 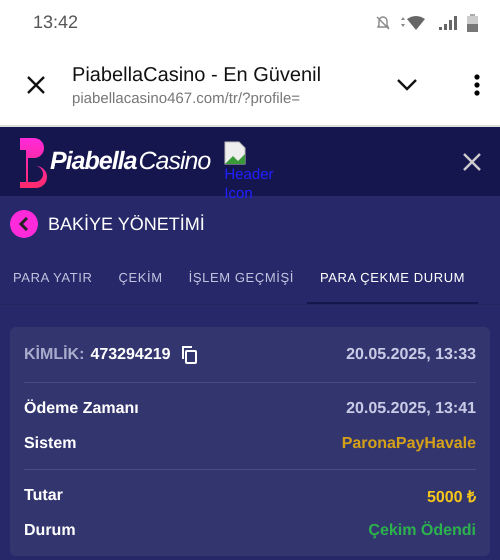 What do you see at coordinates (33, 162) in the screenshot?
I see `logo-icon` at bounding box center [33, 162].